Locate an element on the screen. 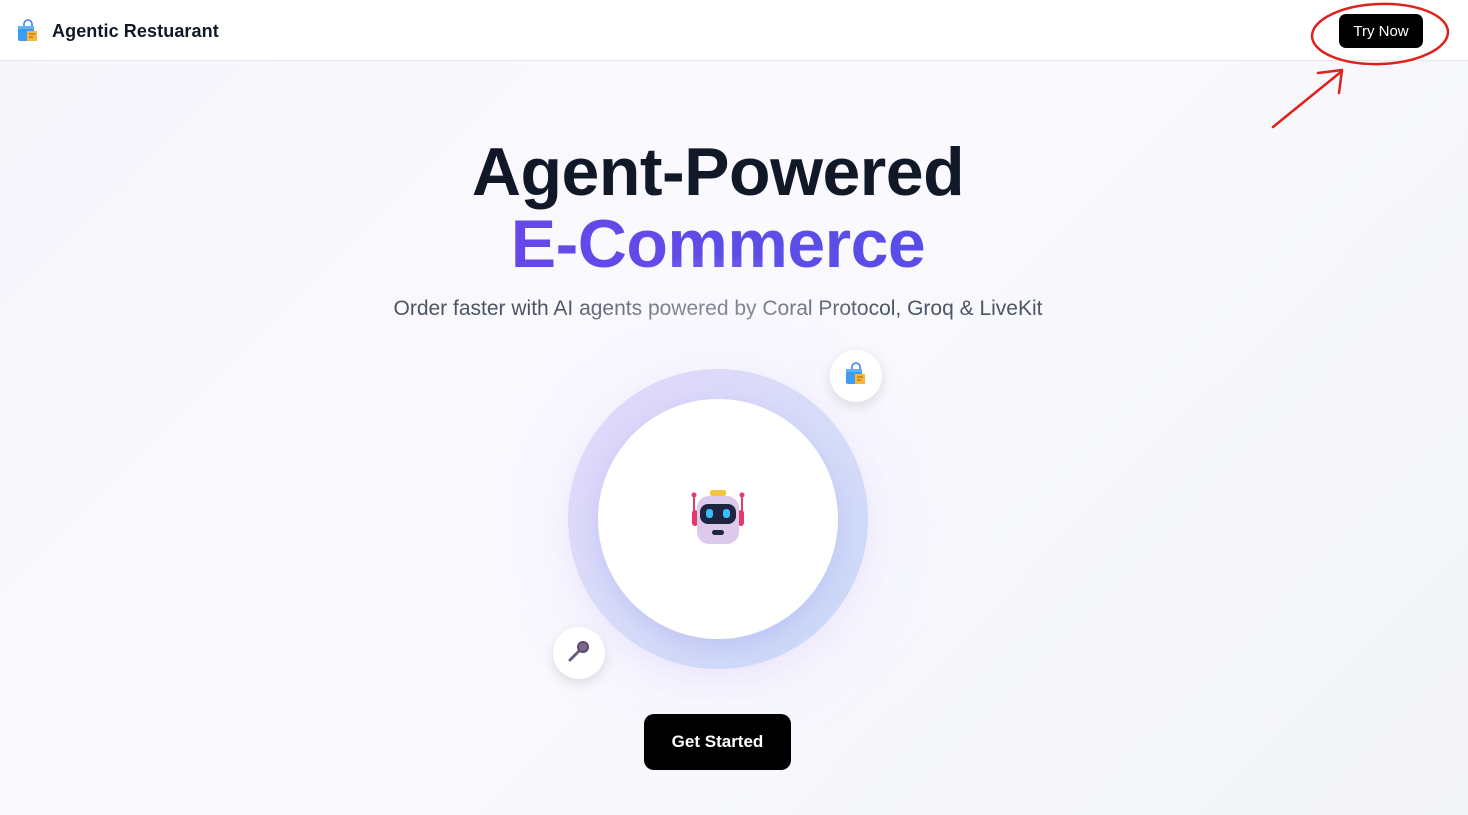 This screenshot has height=815, width=1468. annotation-arrow is located at coordinates (1307, 98).